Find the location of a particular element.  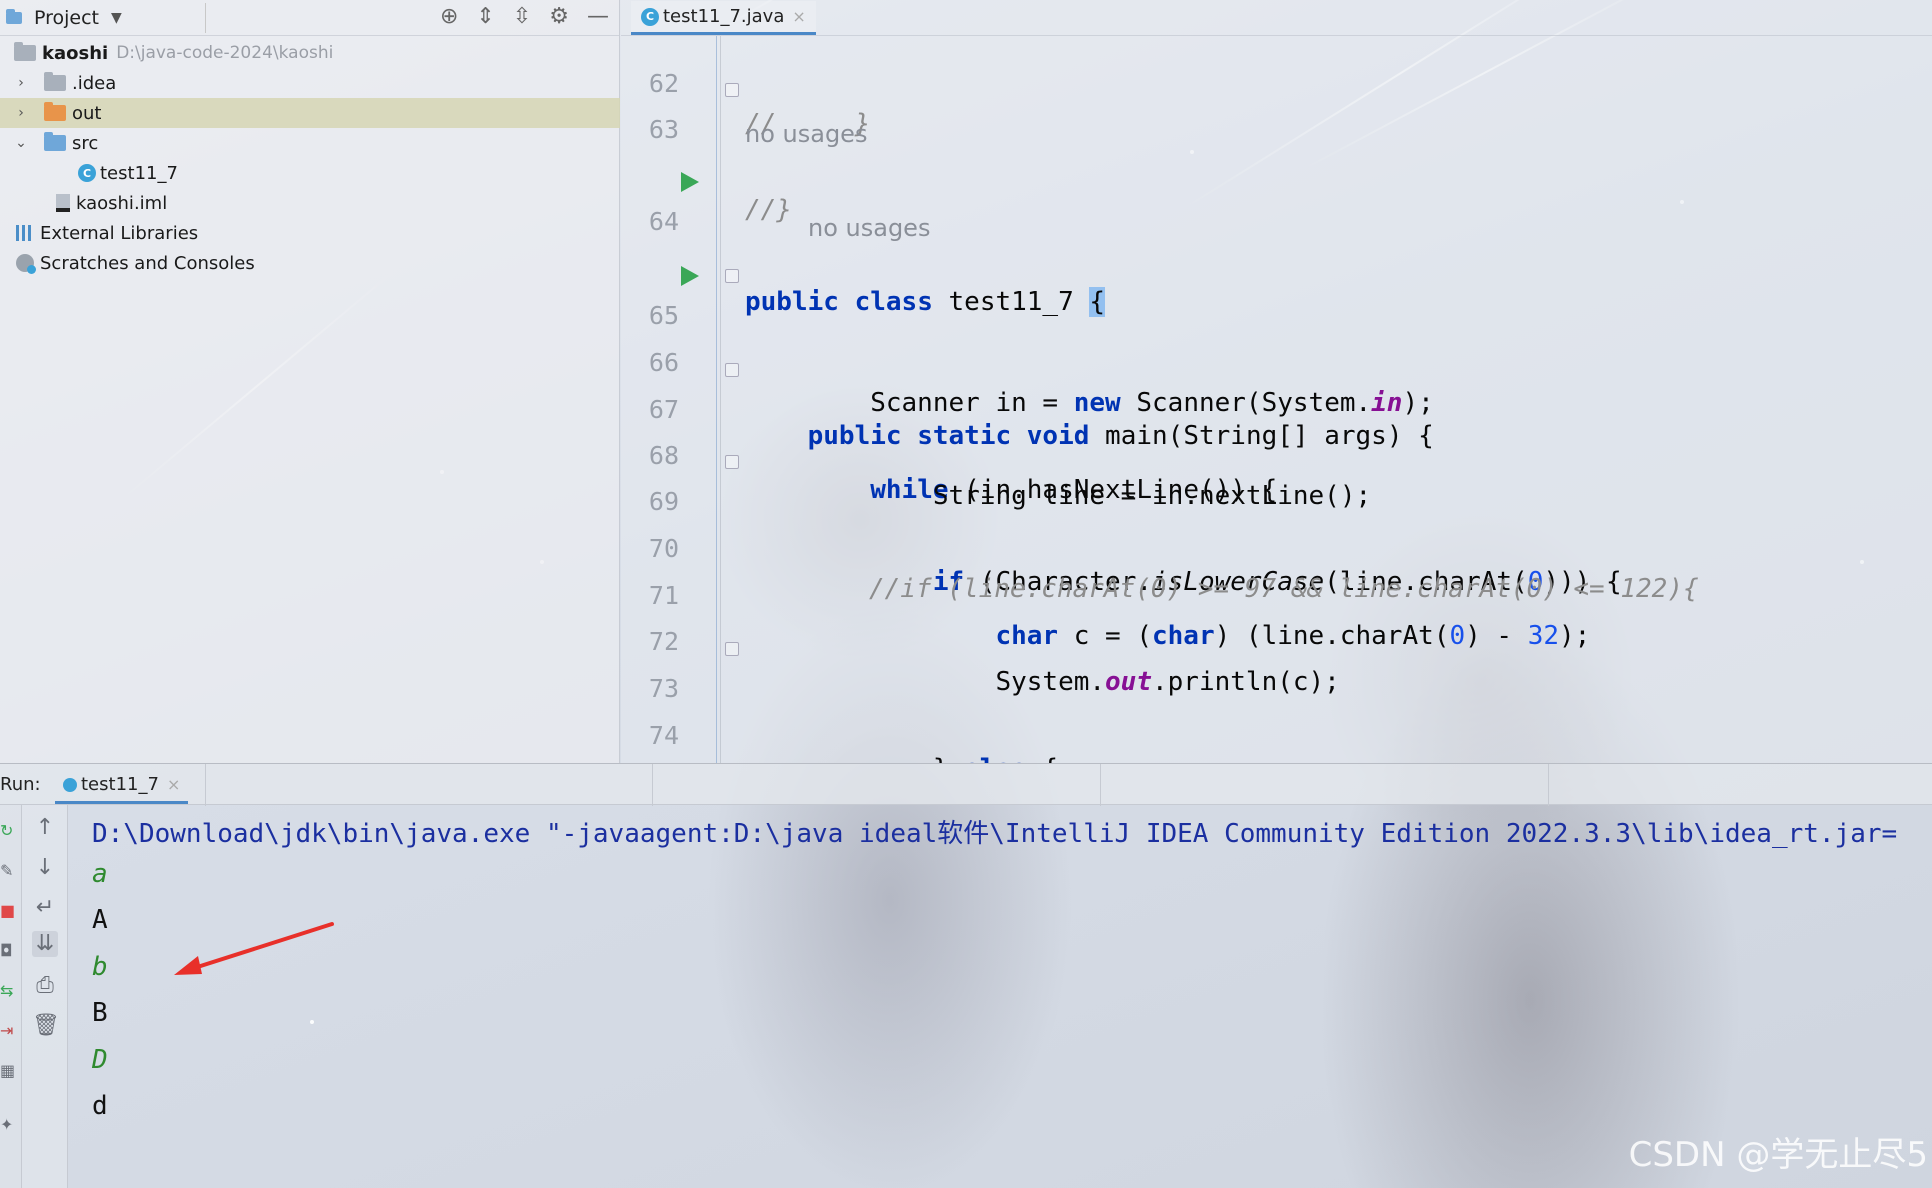

exit-icon: ⇥ is located at coordinates (8, 1031).